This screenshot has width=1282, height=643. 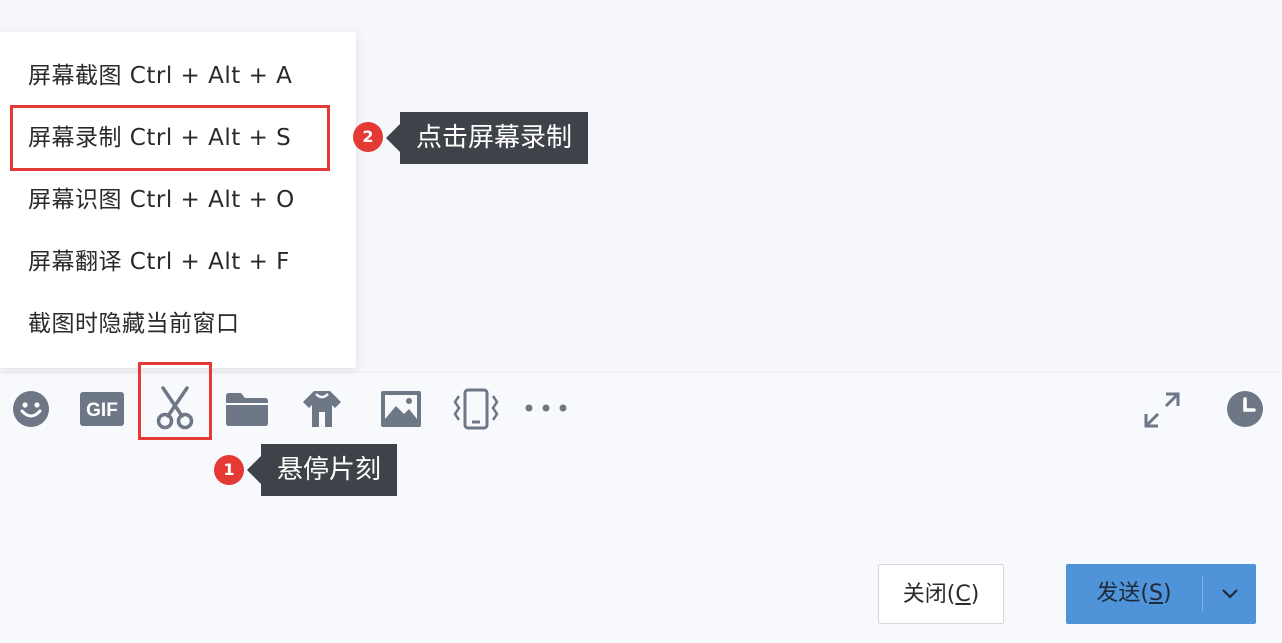 I want to click on send-button-key: S, so click(x=1156, y=593).